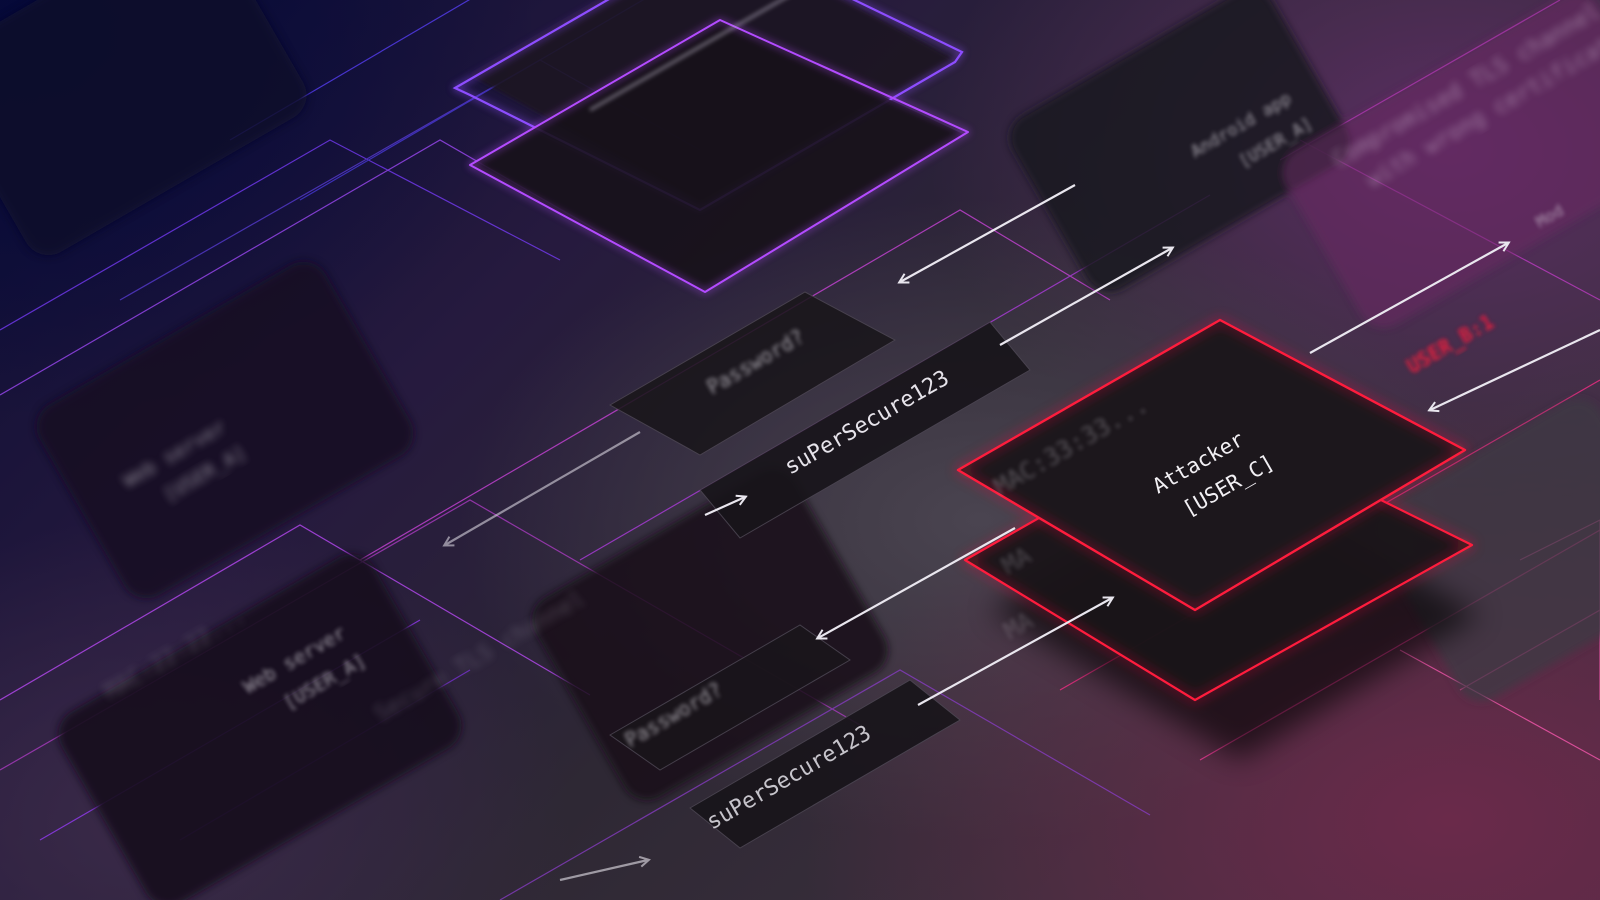 This screenshot has height=900, width=1600. I want to click on arrow-android-to-server, so click(988, 233).